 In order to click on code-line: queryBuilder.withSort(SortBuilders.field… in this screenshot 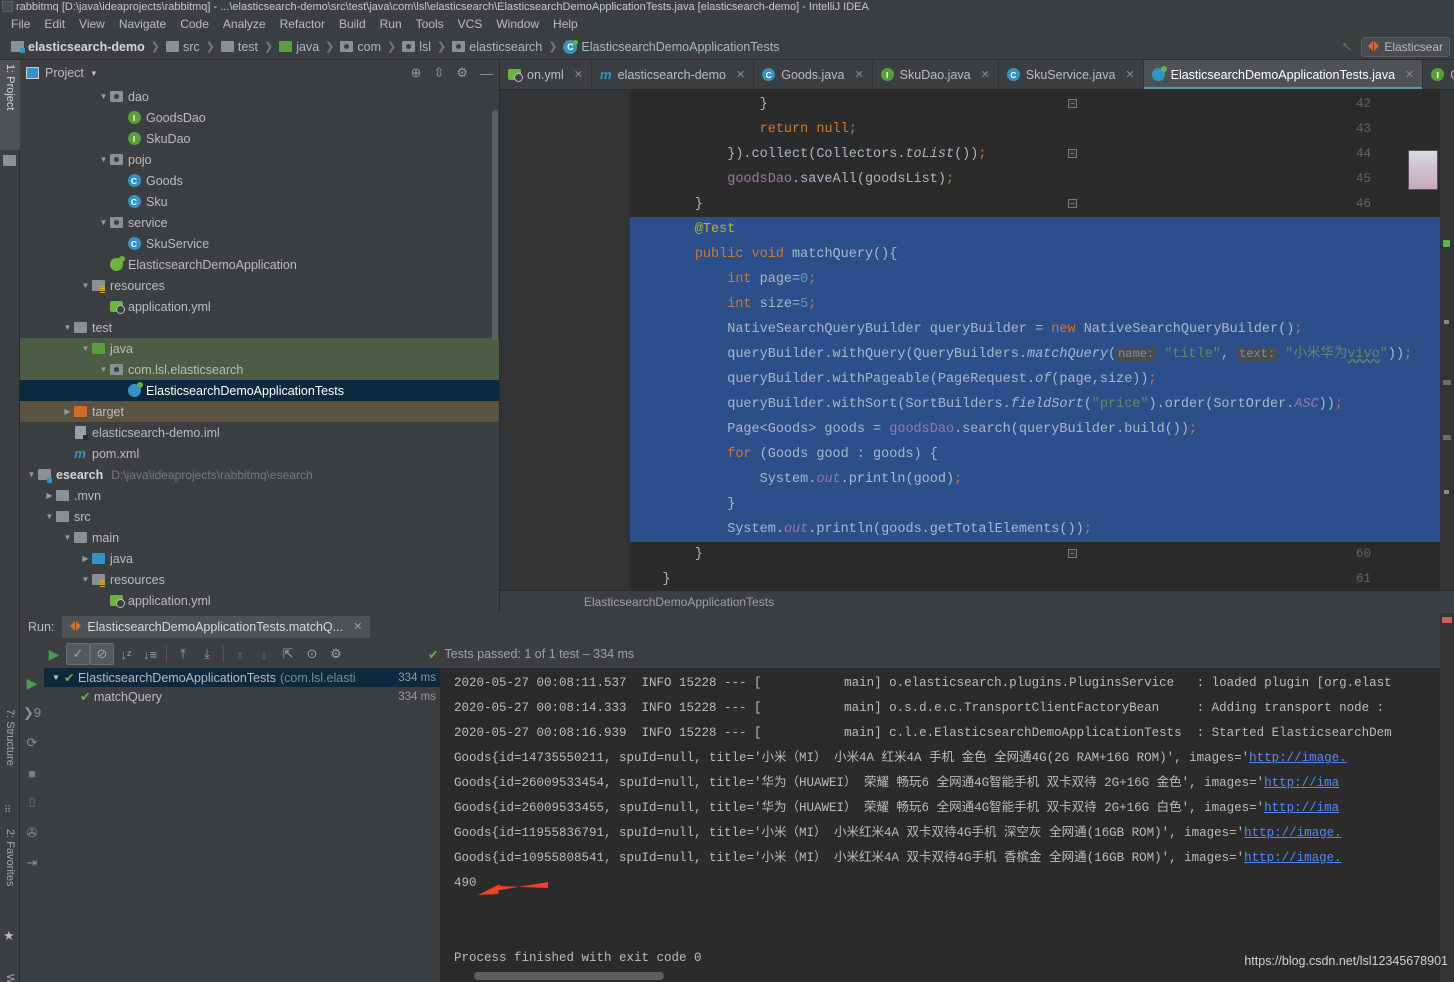, I will do `click(1042, 404)`.